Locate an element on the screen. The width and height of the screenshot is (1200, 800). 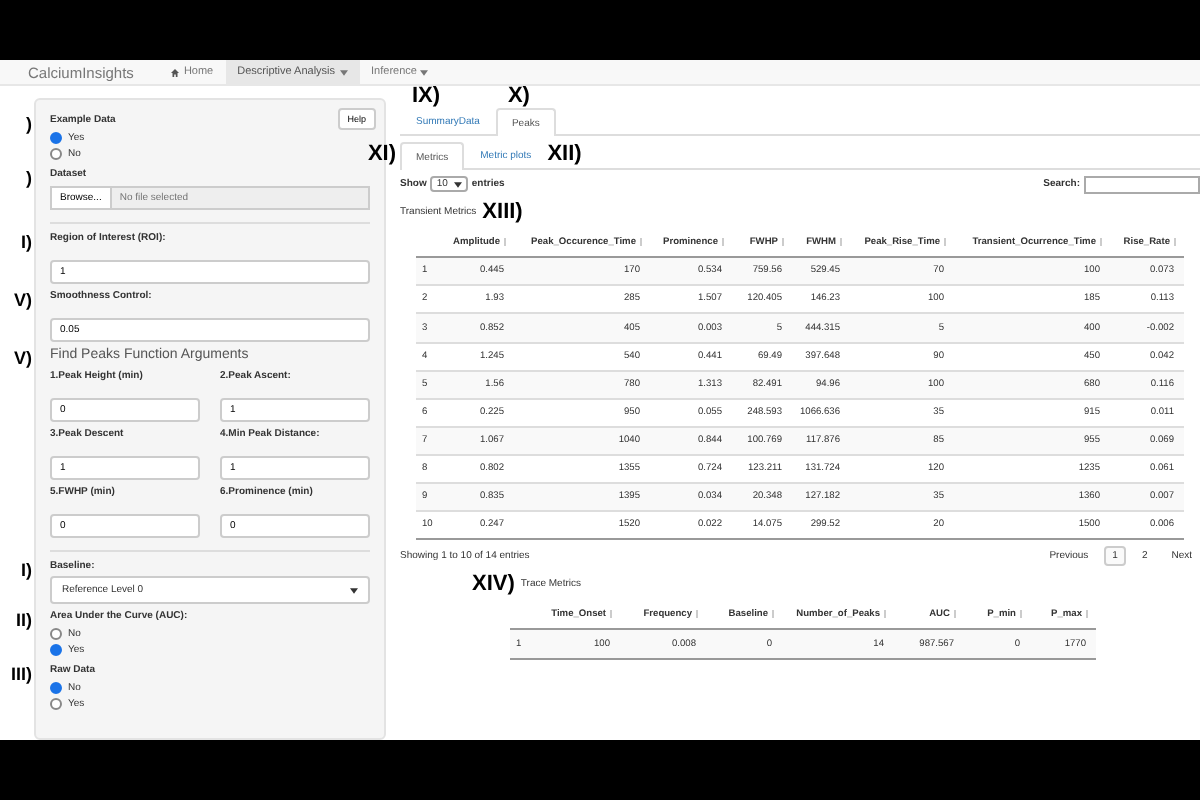
annotation-label: XI) is located at coordinates (381, 154).